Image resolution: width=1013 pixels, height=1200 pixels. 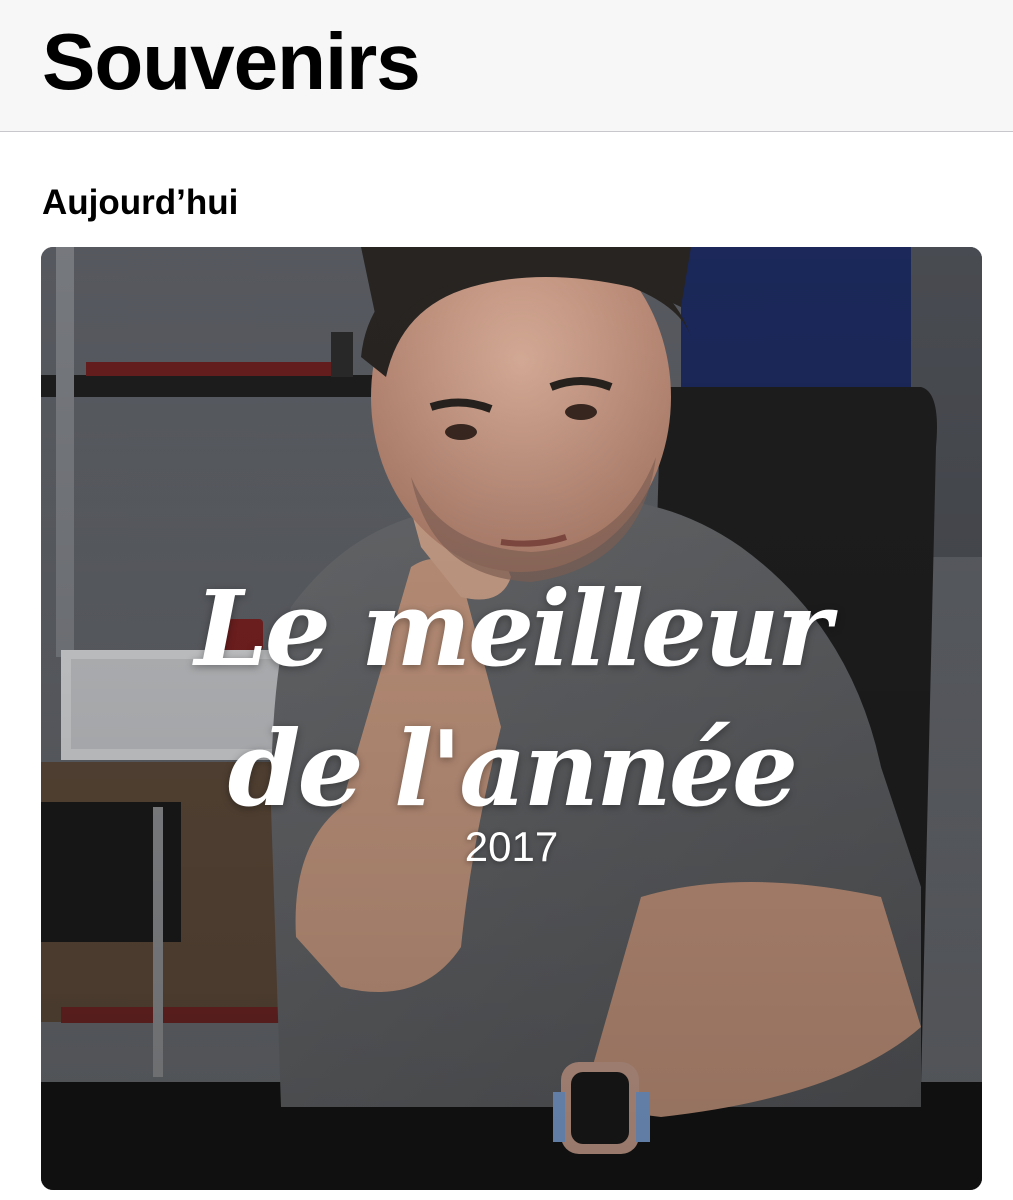 What do you see at coordinates (231, 61) in the screenshot?
I see `page-title: Souvenirs` at bounding box center [231, 61].